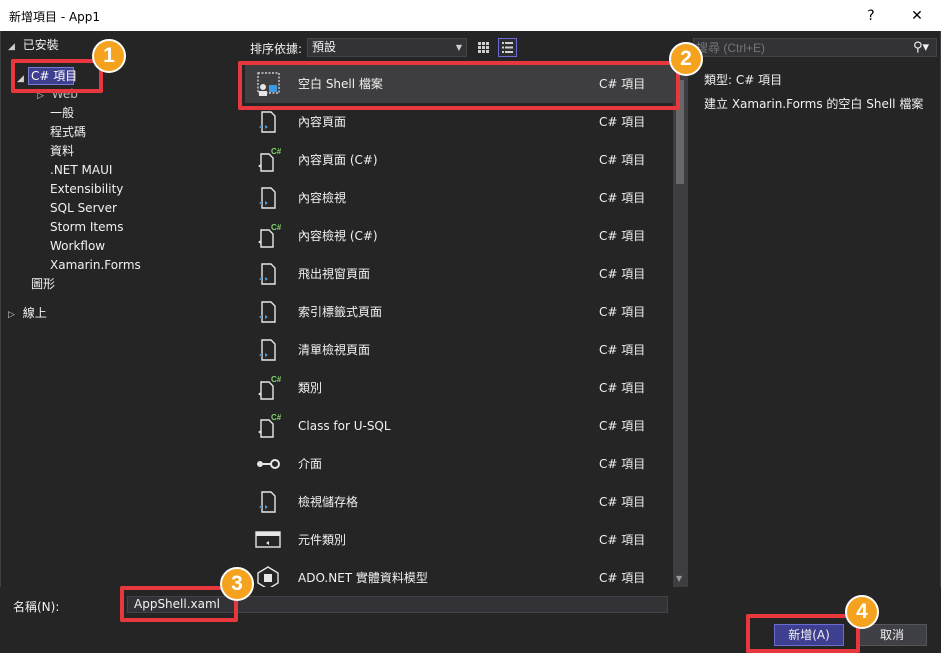  Describe the element at coordinates (459, 426) in the screenshot. I see `template-item: C# Class for U-SQL C# 項目` at that location.